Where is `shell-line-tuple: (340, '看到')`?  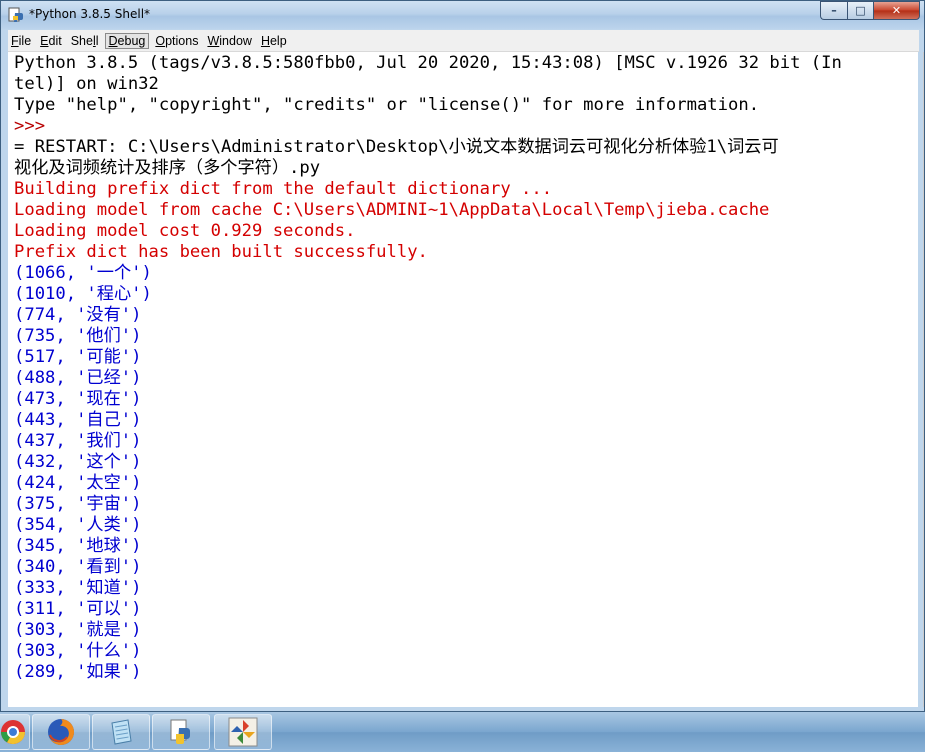
shell-line-tuple: (340, '看到') is located at coordinates (78, 567).